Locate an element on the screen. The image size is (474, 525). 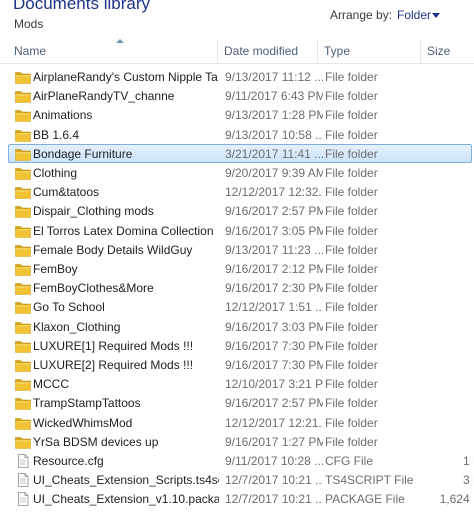
item-name: UI_Cheats_Extension_v1.10.package is located at coordinates (126, 499).